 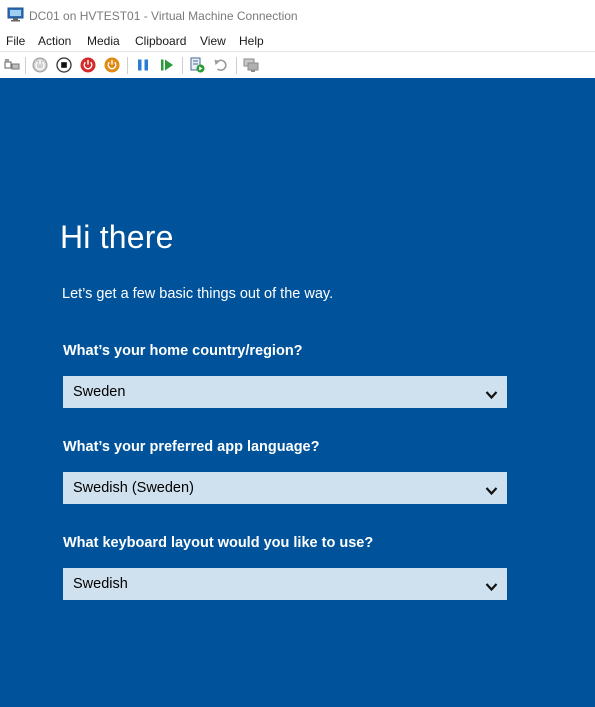 I want to click on menu-media: Media, so click(x=103, y=41).